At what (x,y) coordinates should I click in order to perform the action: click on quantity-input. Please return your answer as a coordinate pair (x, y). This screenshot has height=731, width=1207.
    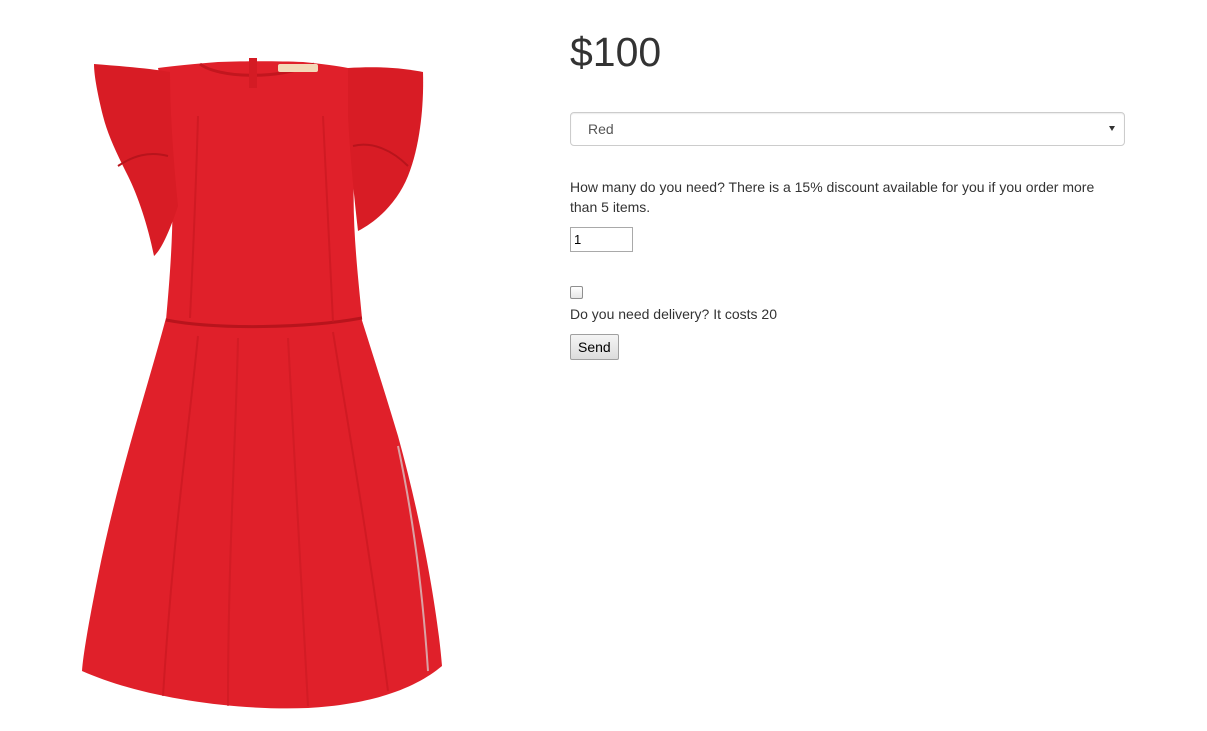
    Looking at the image, I should click on (601, 239).